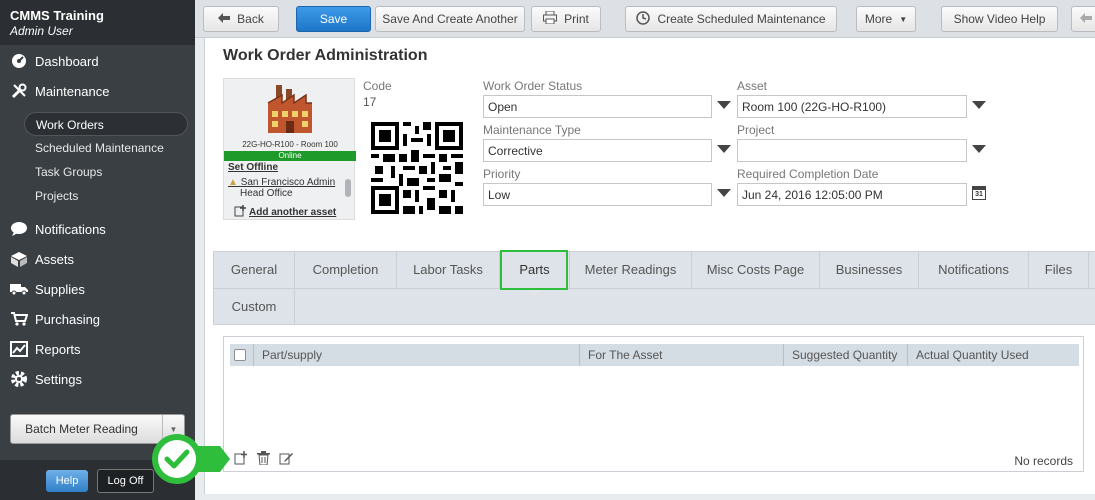 This screenshot has width=1095, height=500. What do you see at coordinates (106, 148) in the screenshot?
I see `sidebar-subitem-scheduled-maintenance: Scheduled Maintenance` at bounding box center [106, 148].